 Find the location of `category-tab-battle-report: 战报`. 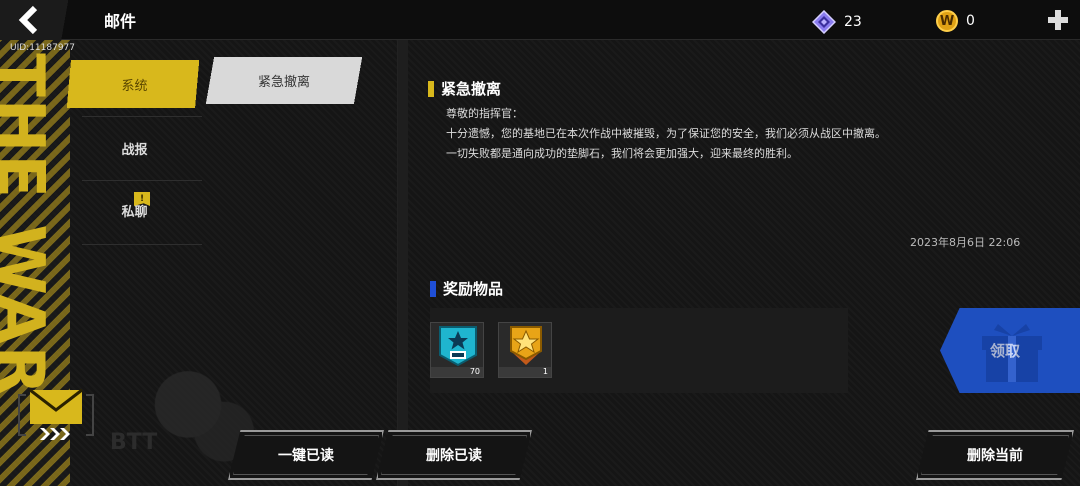

category-tab-battle-report: 战报 is located at coordinates (134, 148).